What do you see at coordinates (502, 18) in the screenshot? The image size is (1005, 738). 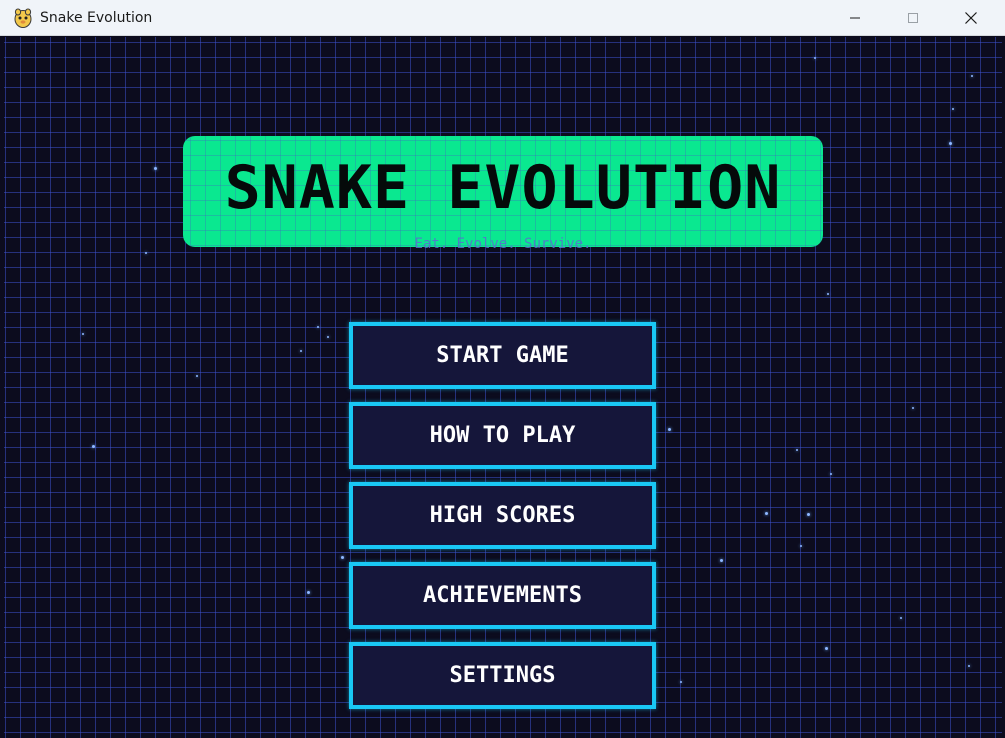 I see `title-bar: Snake Evolution` at bounding box center [502, 18].